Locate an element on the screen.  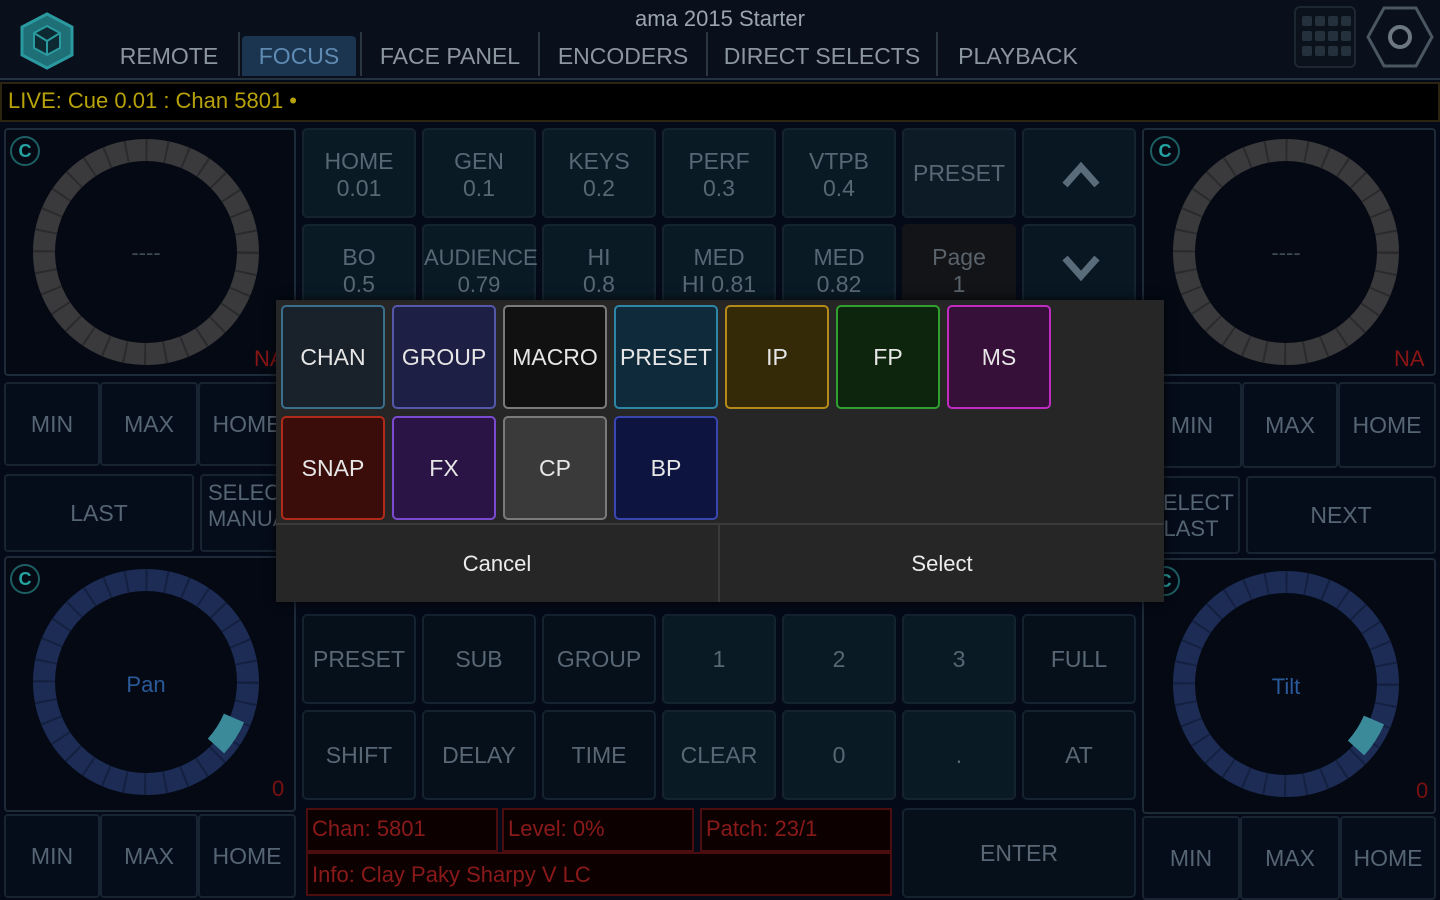
tab-encoders: ENCODERS is located at coordinates (623, 56).